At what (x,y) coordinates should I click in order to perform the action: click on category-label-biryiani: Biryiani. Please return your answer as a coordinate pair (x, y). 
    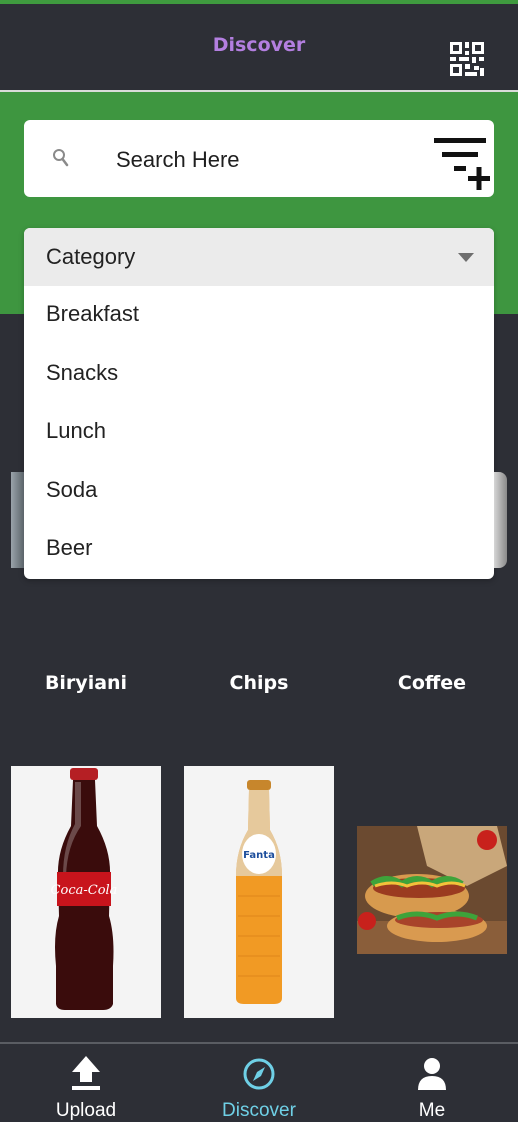
    Looking at the image, I should click on (86, 683).